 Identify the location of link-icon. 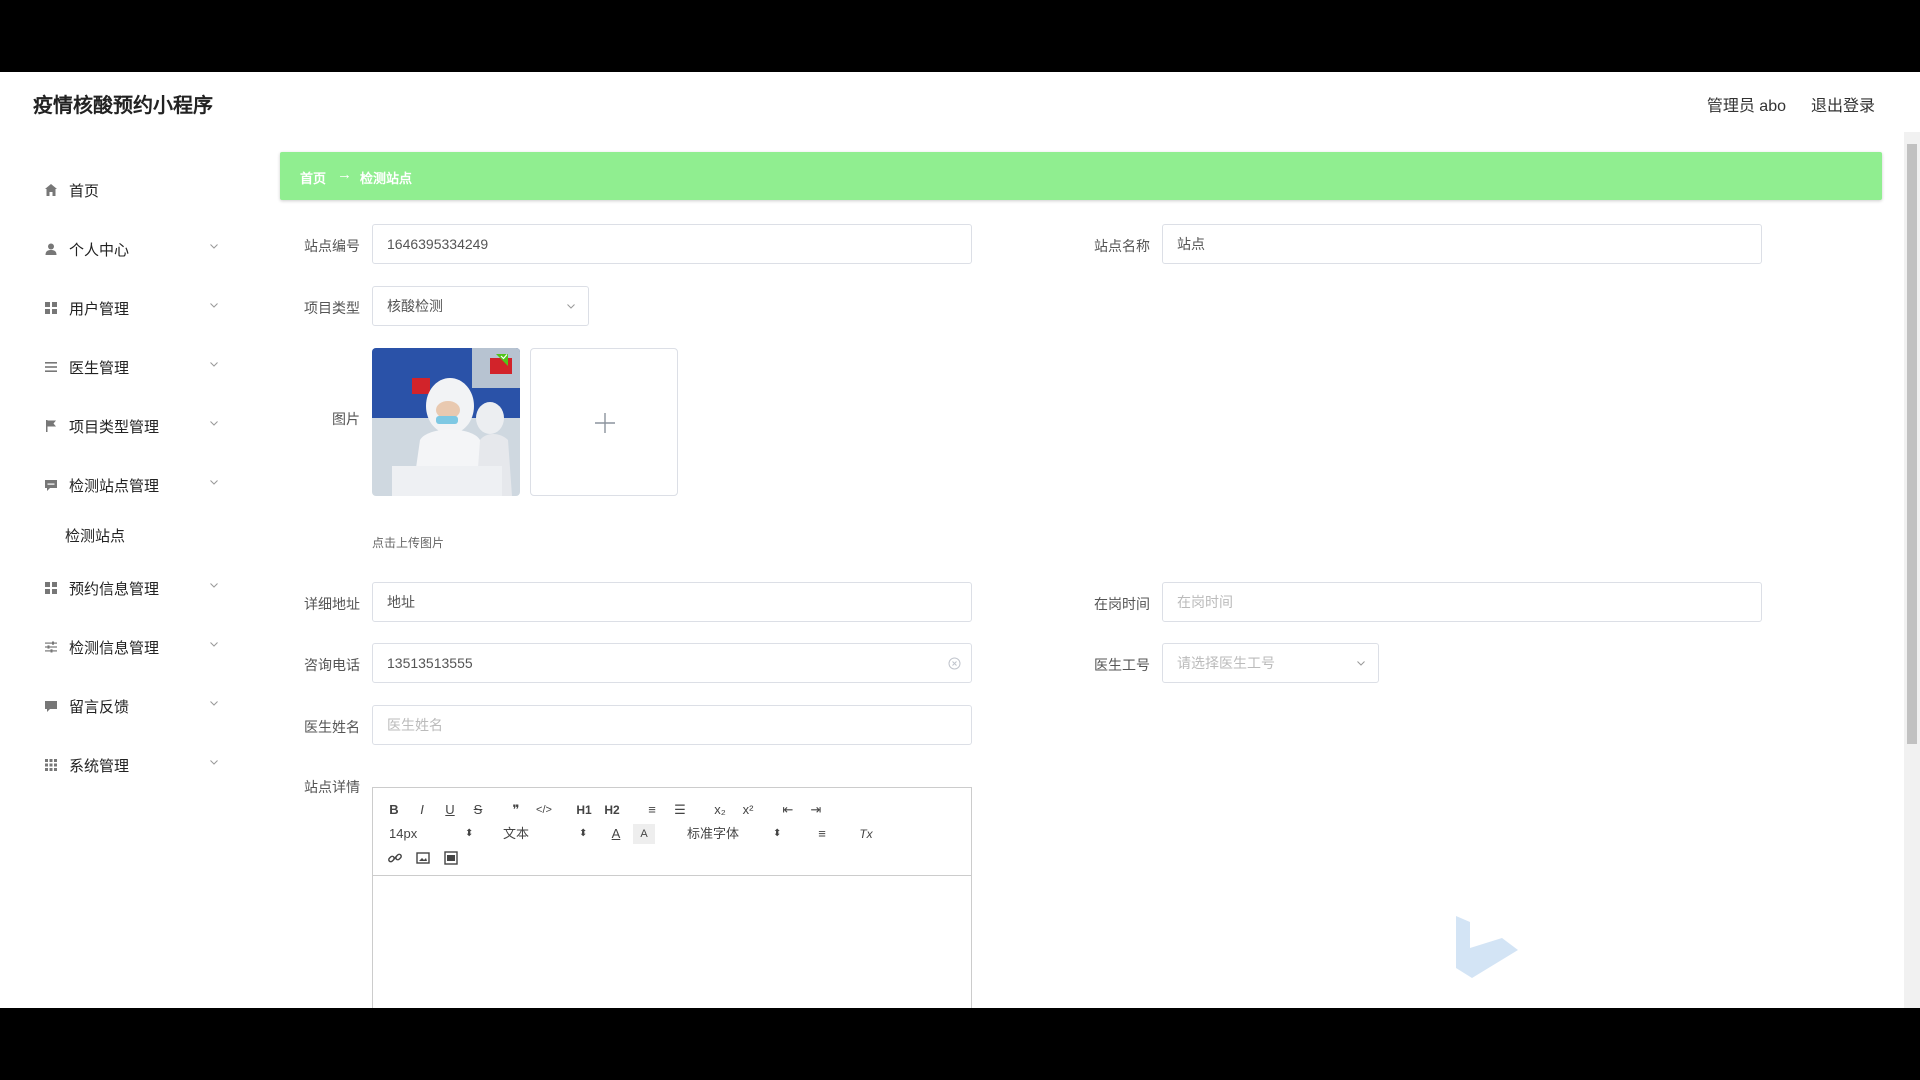
(395, 858).